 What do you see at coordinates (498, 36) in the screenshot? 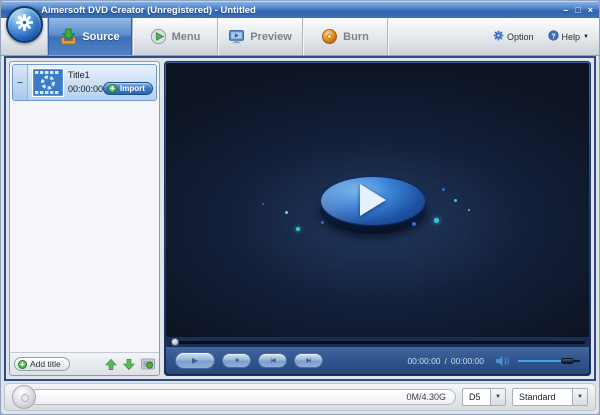
I see `gear-icon` at bounding box center [498, 36].